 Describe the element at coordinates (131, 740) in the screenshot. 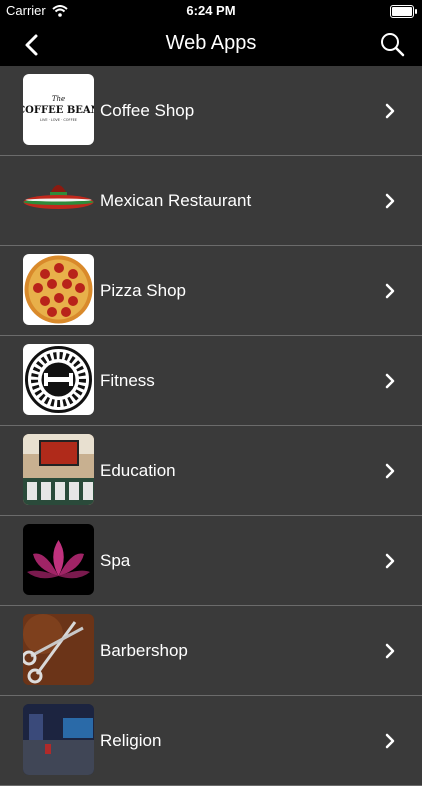

I see `list-item-label: Religion` at that location.